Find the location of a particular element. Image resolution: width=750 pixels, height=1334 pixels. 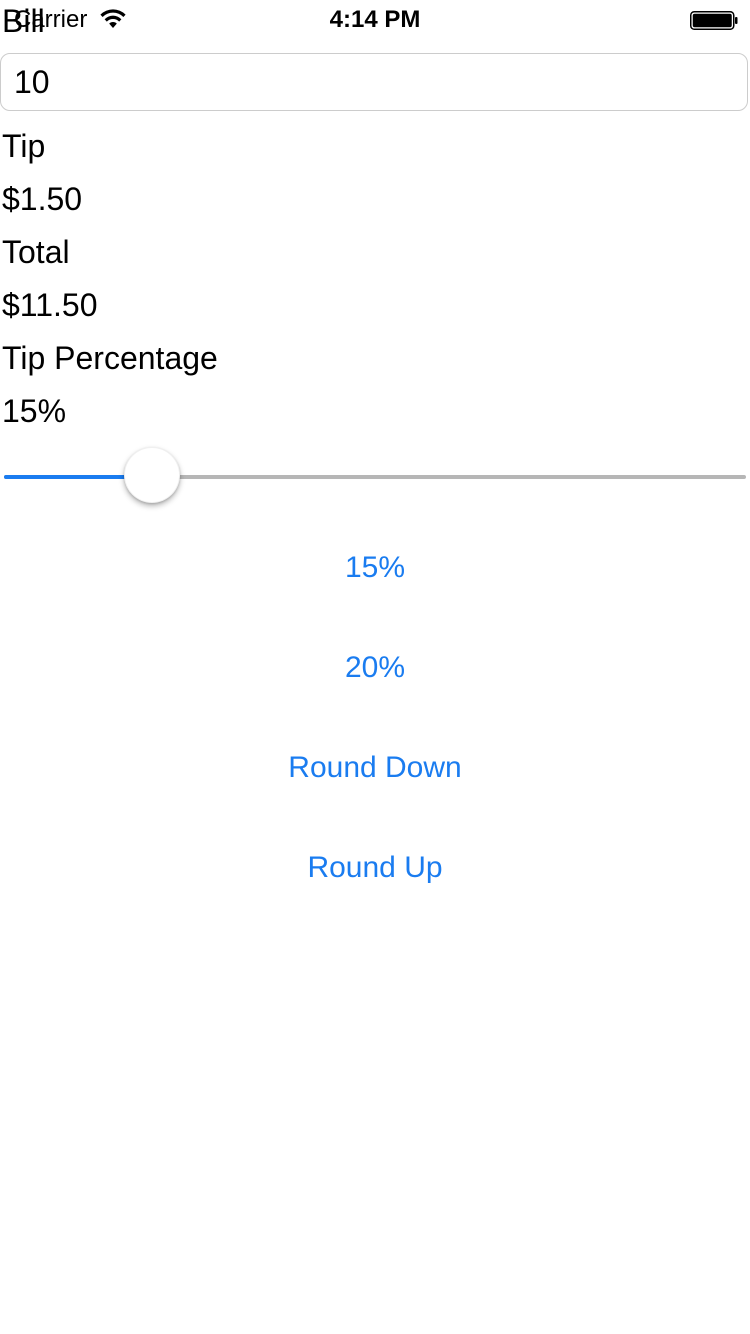

total-label: Total is located at coordinates (36, 252).